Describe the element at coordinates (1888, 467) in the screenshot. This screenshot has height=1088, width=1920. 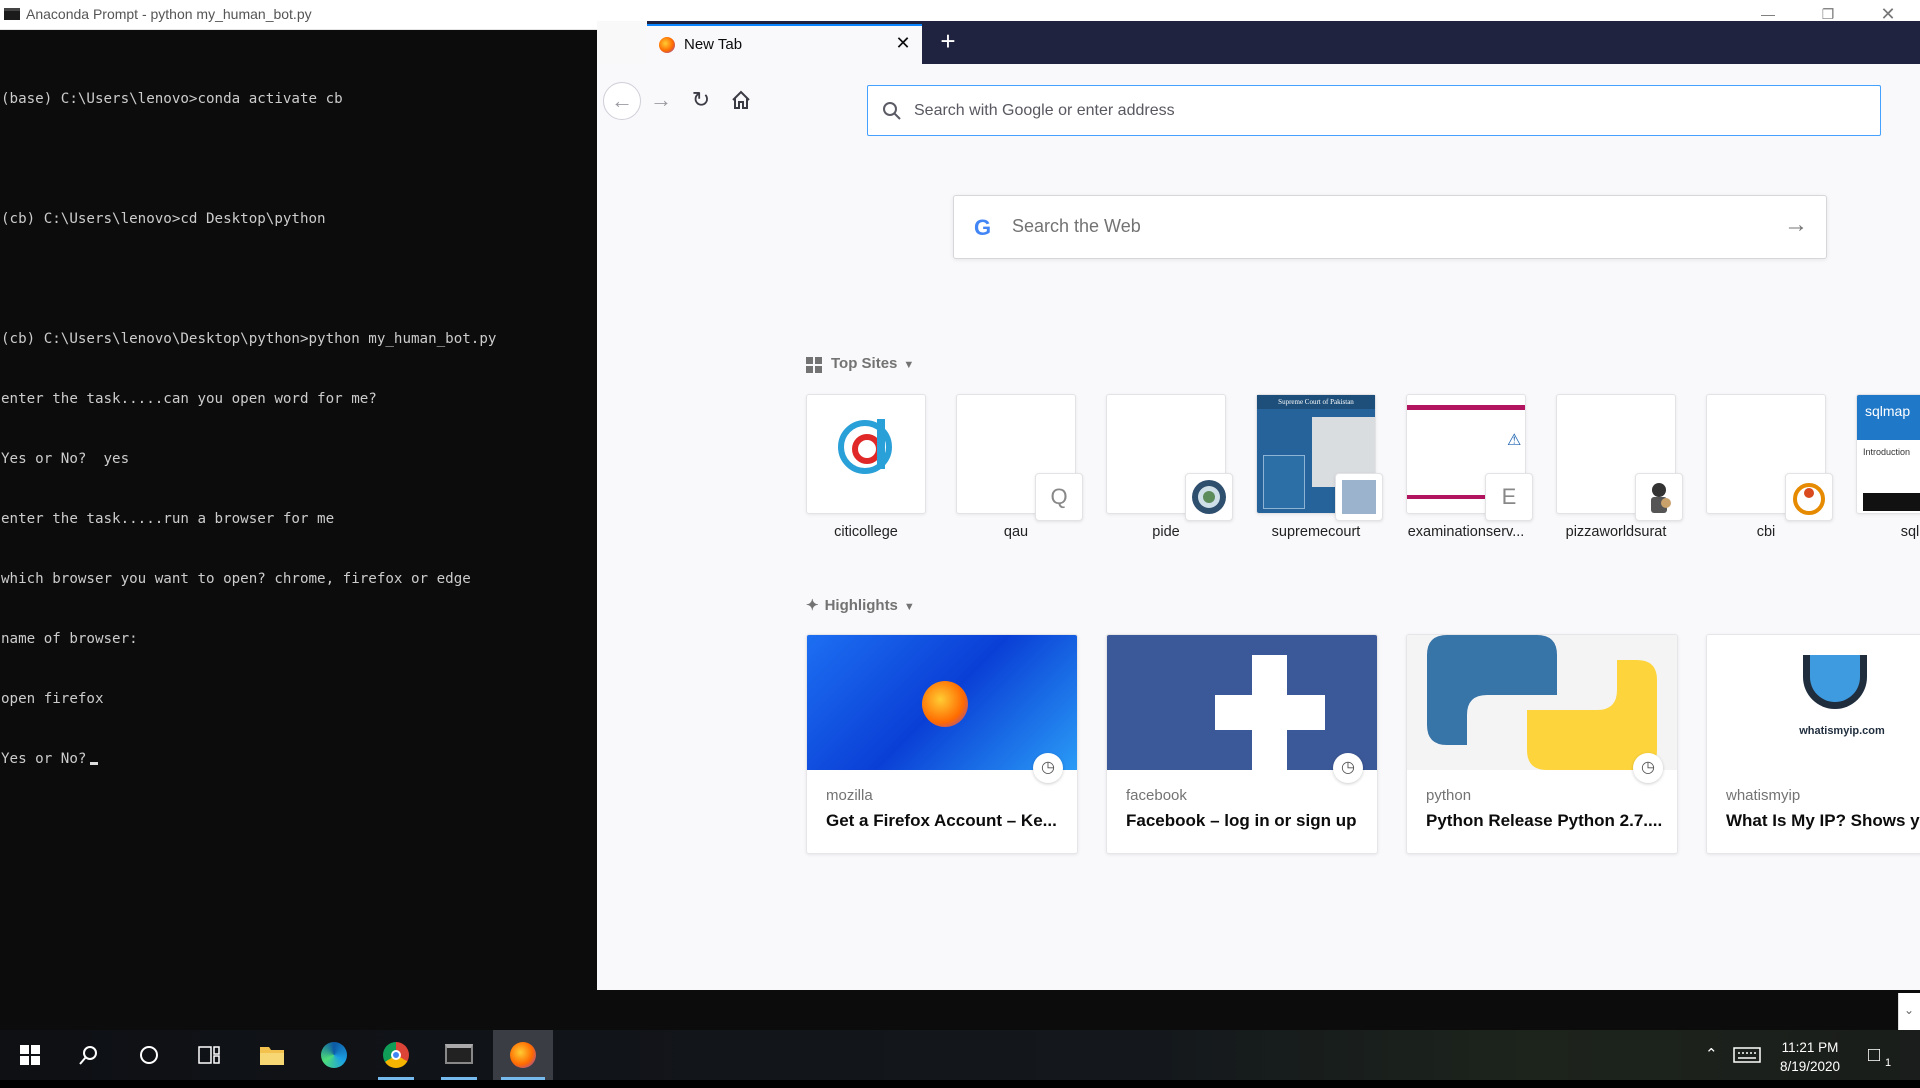
I see `top-site-tile: sqlmap Introduction sqlm` at that location.